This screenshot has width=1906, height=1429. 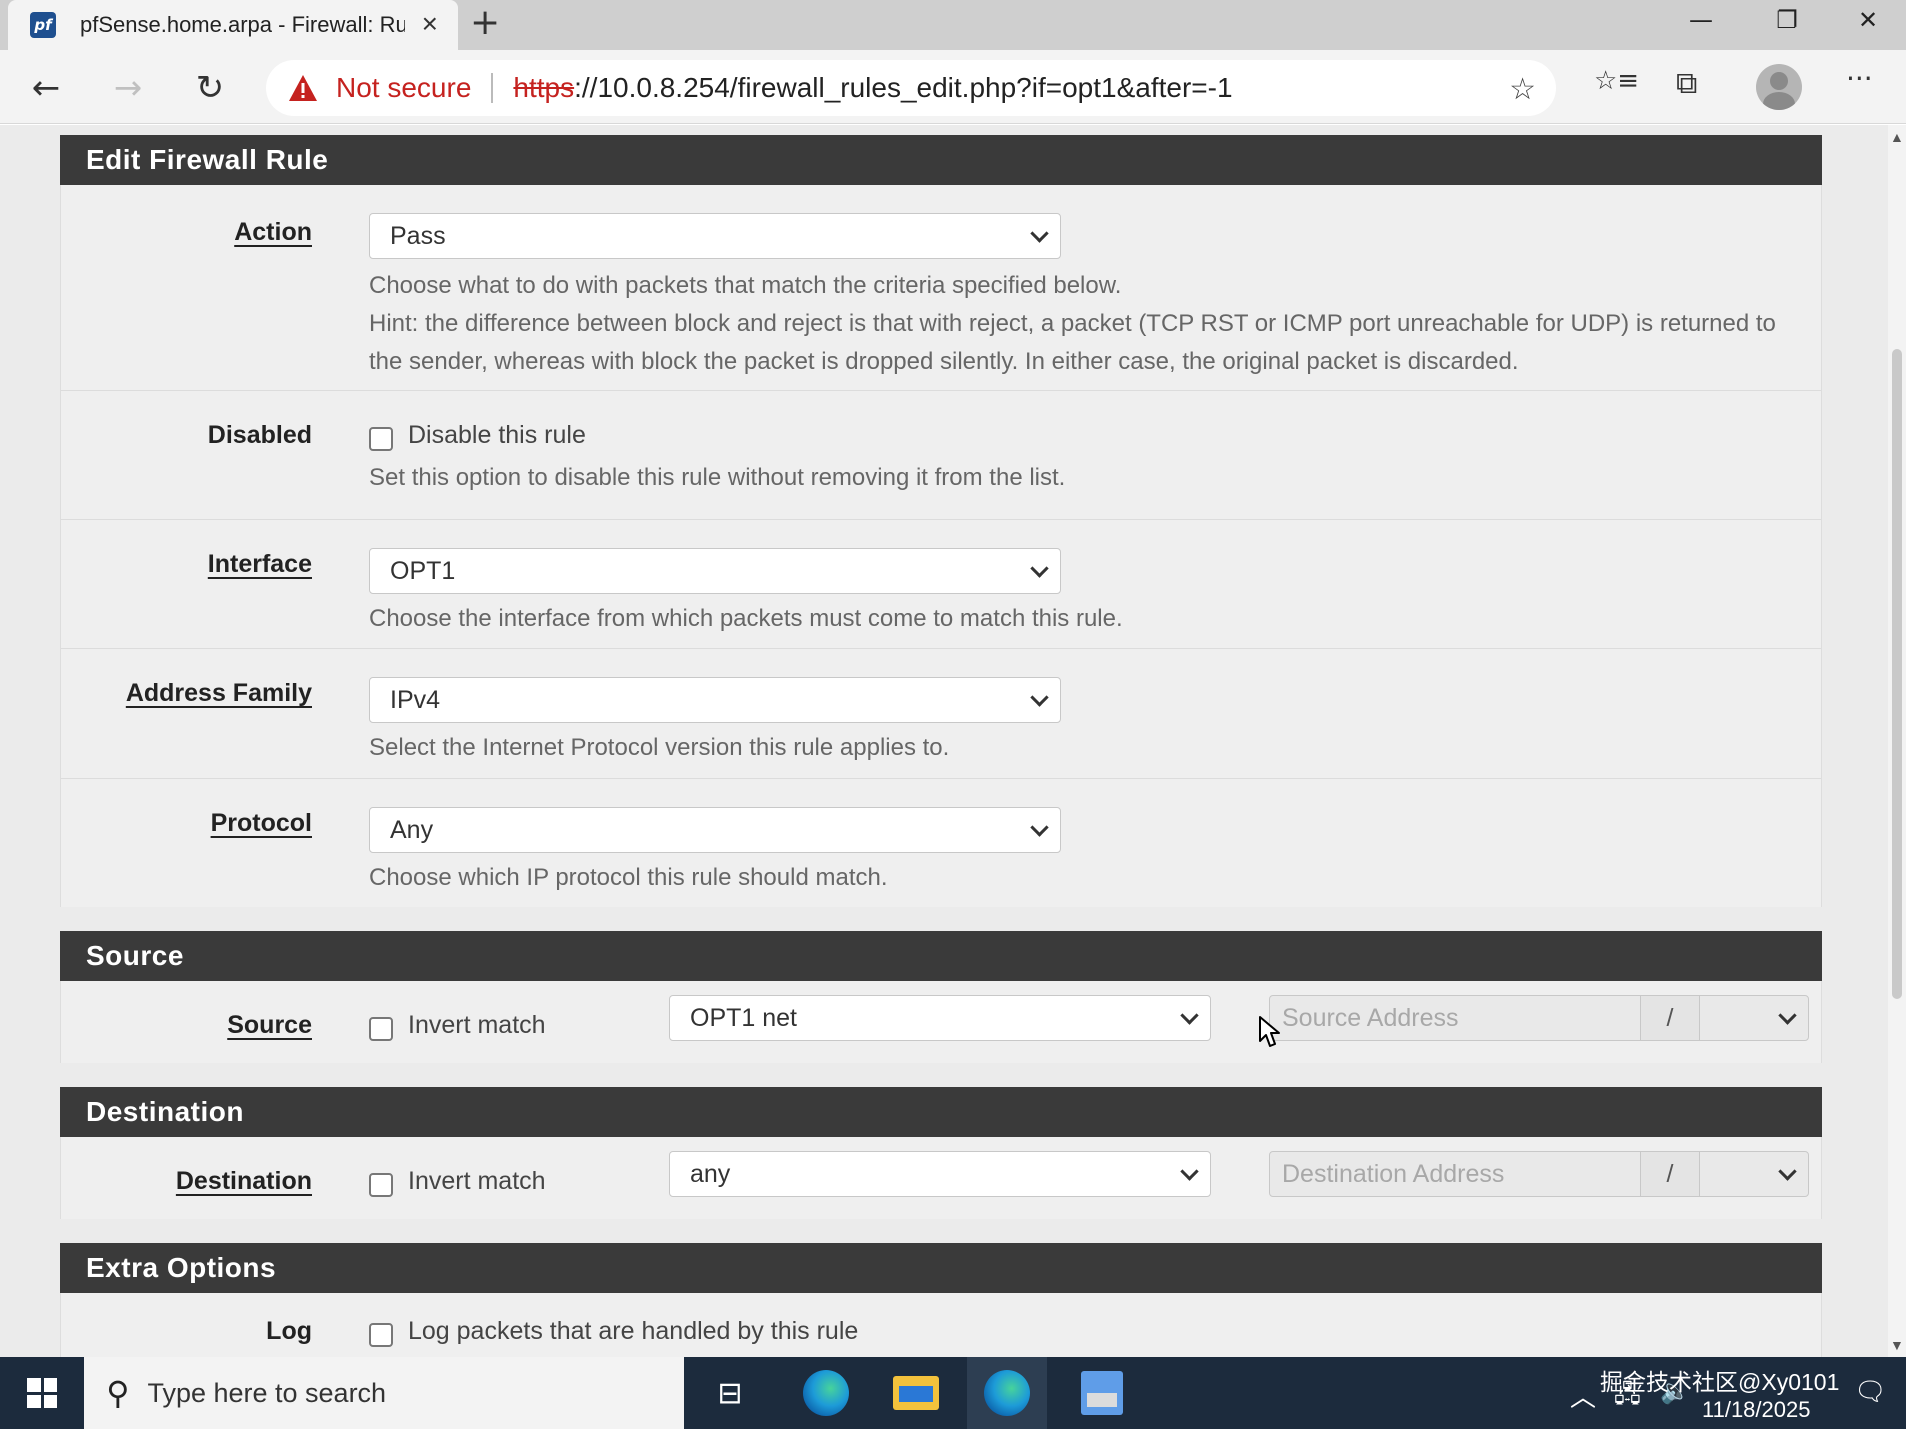 What do you see at coordinates (477, 1025) in the screenshot?
I see `source-invert-label: Invert match` at bounding box center [477, 1025].